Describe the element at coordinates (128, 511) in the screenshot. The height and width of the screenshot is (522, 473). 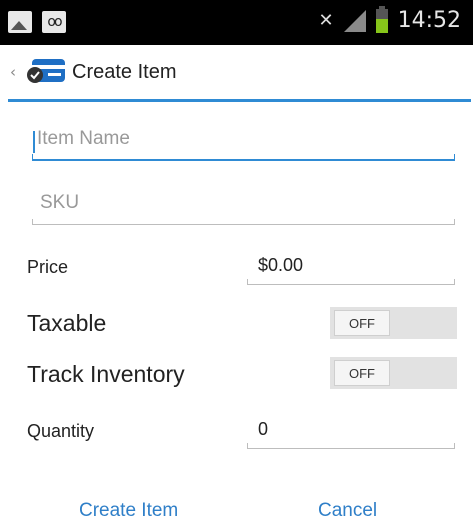
I see `create-item-button: Create Item` at that location.